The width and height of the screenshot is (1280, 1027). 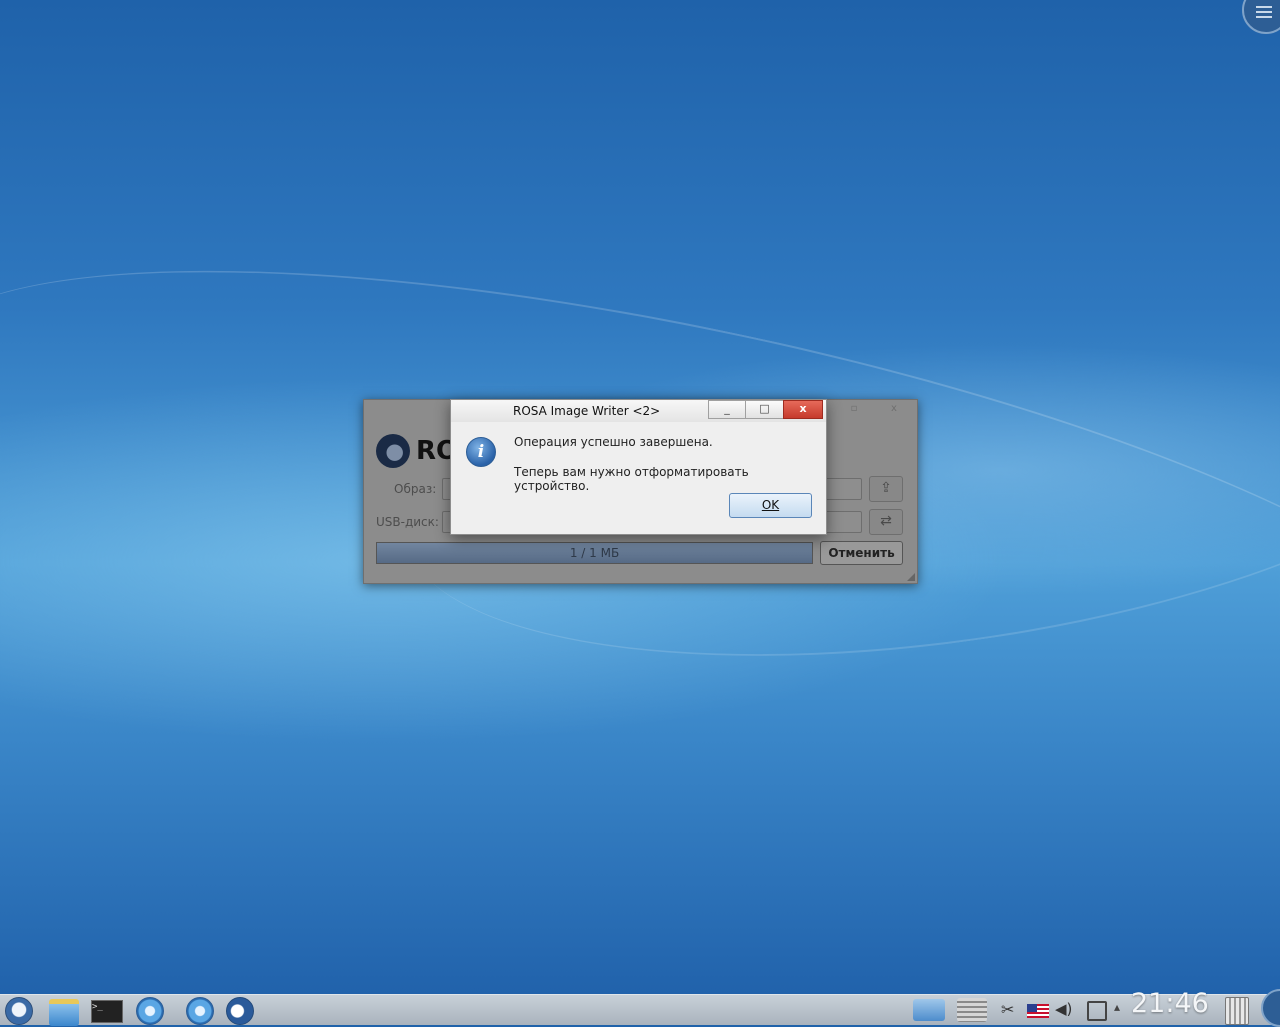 What do you see at coordinates (1261, 17) in the screenshot?
I see `desktop-corner-menu-icon` at bounding box center [1261, 17].